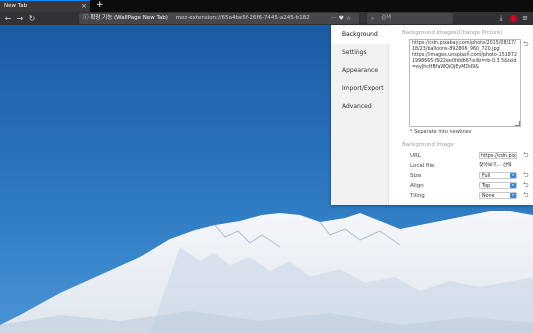 The image size is (533, 333). I want to click on nav-item-background: Background, so click(360, 35).